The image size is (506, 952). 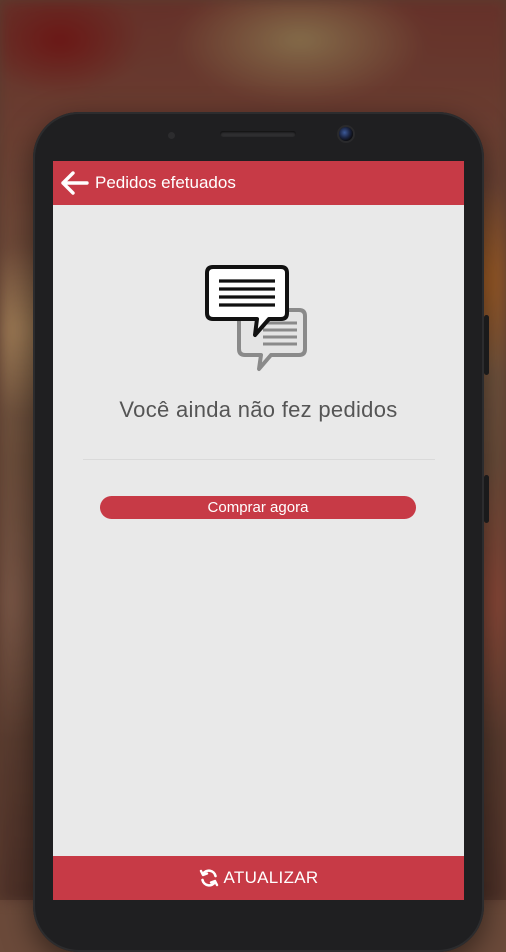 What do you see at coordinates (165, 182) in the screenshot?
I see `page-title: Pedidos efetuados` at bounding box center [165, 182].